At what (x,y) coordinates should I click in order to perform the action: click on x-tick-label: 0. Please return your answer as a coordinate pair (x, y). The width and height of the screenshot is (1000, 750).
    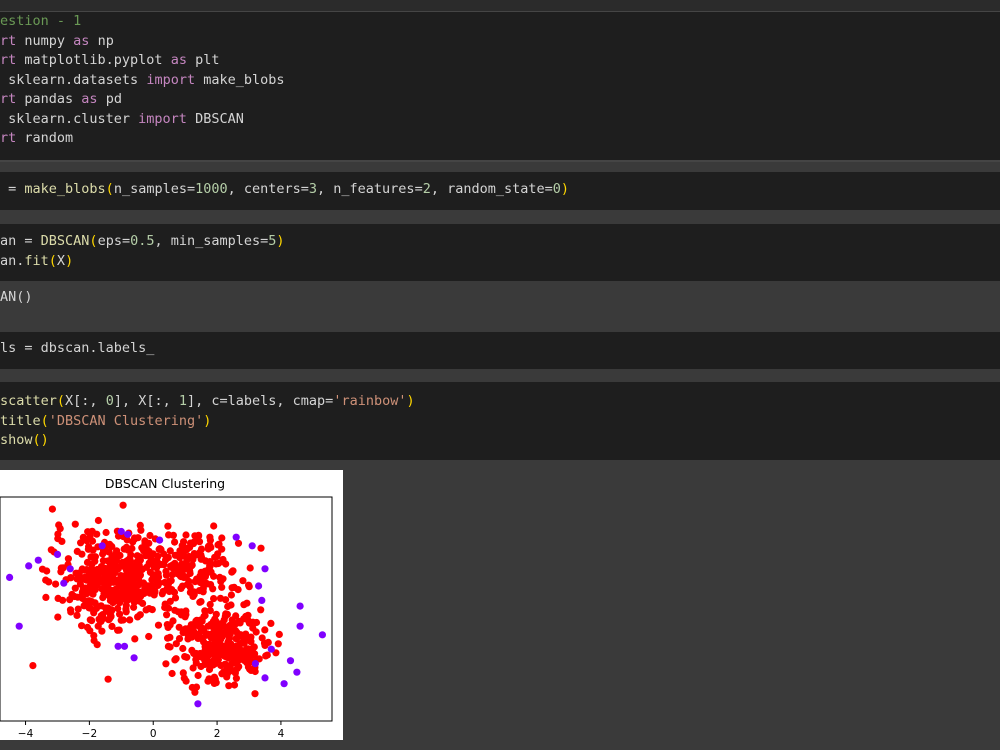
    Looking at the image, I should click on (153, 734).